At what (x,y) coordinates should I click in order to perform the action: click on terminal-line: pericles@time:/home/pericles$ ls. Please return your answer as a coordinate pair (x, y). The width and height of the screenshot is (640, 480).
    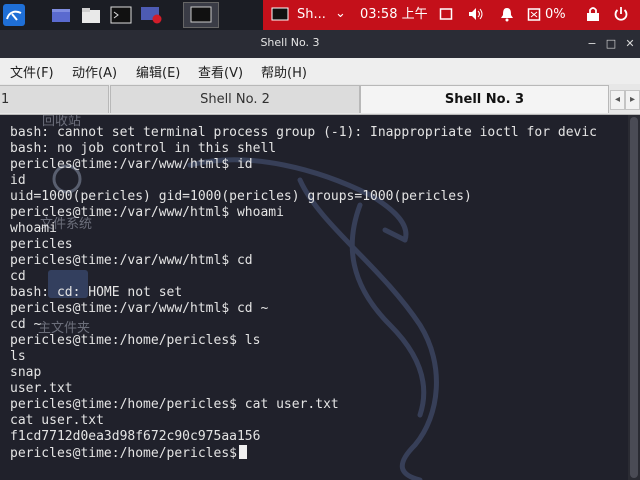
    Looking at the image, I should click on (135, 340).